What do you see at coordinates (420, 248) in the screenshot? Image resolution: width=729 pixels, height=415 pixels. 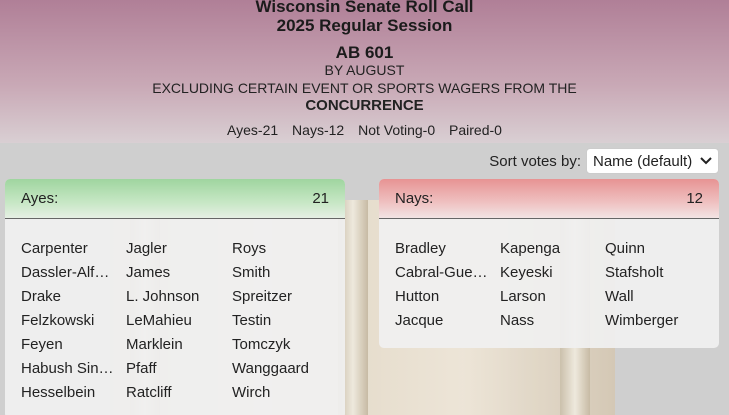 I see `senator-name: Bradley` at bounding box center [420, 248].